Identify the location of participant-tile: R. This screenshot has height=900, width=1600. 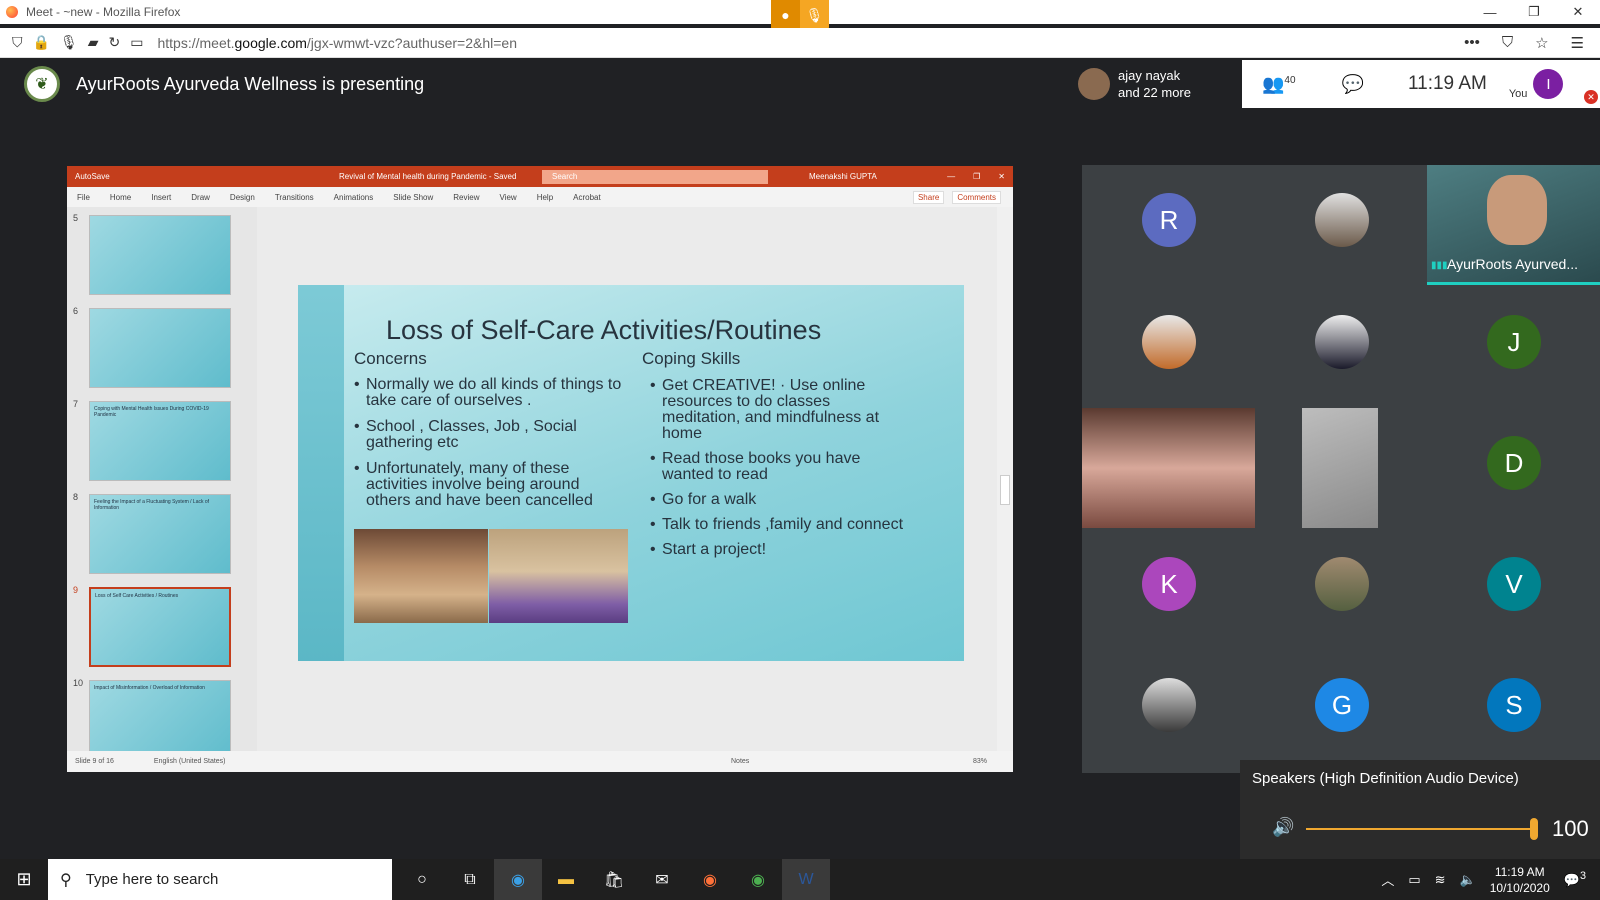
(1169, 220).